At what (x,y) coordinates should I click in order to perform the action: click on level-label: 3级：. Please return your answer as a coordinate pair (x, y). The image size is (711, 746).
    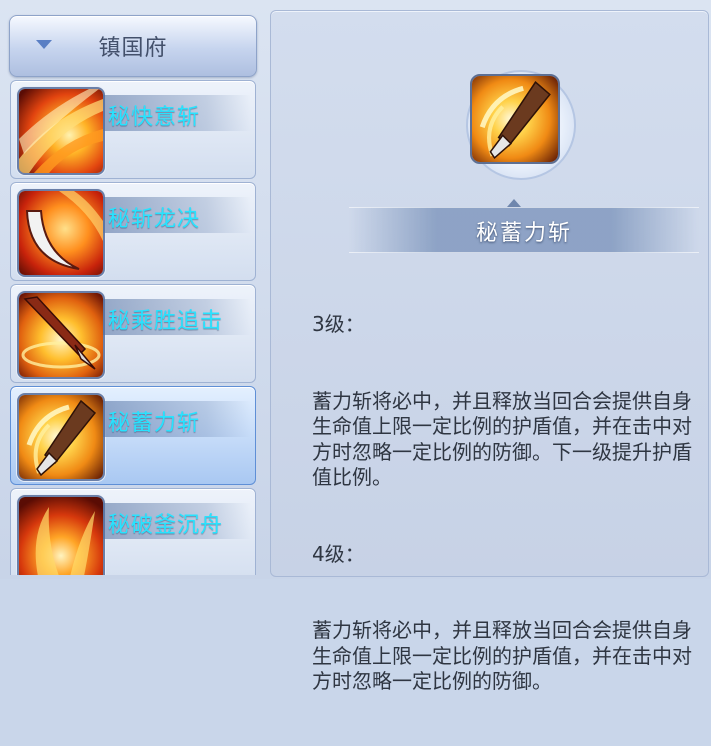
    Looking at the image, I should click on (338, 324).